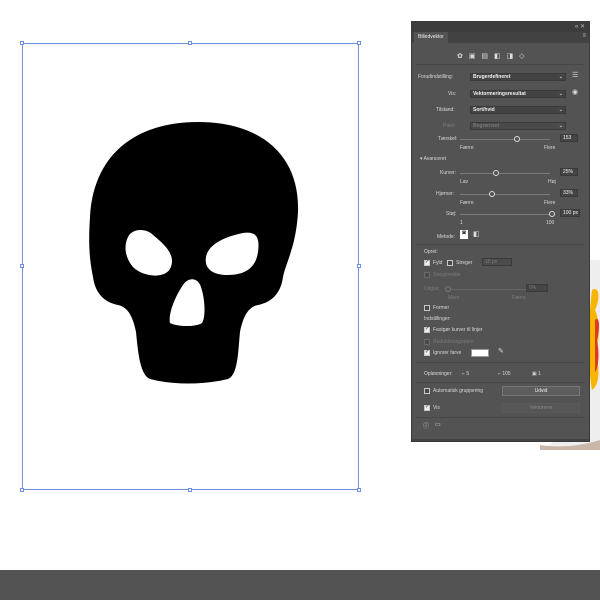  What do you see at coordinates (464, 182) in the screenshot?
I see `curves-min-label: Lav` at bounding box center [464, 182].